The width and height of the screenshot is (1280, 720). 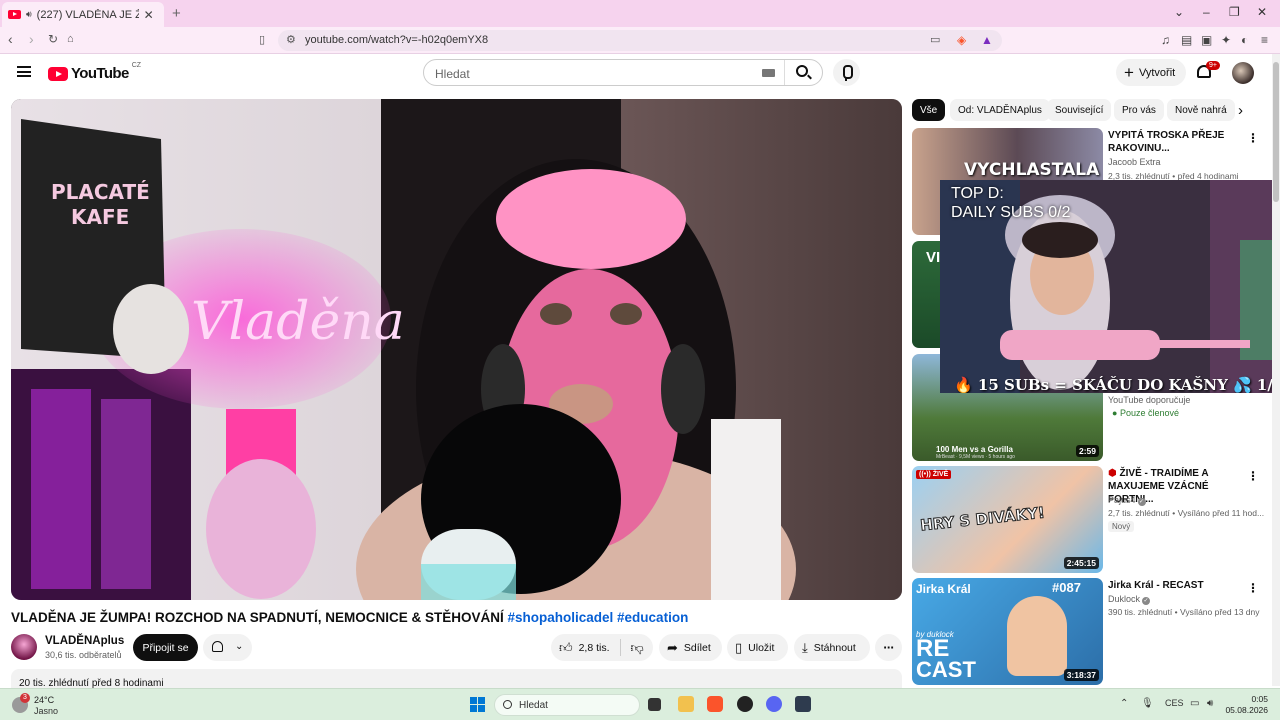 I want to click on reload-icon: ↻, so click(x=53, y=39).